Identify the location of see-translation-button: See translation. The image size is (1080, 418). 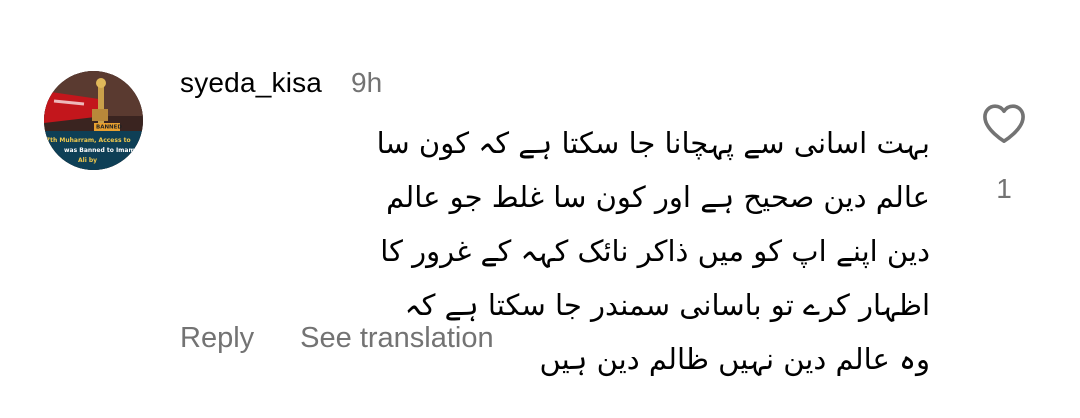
(396, 338).